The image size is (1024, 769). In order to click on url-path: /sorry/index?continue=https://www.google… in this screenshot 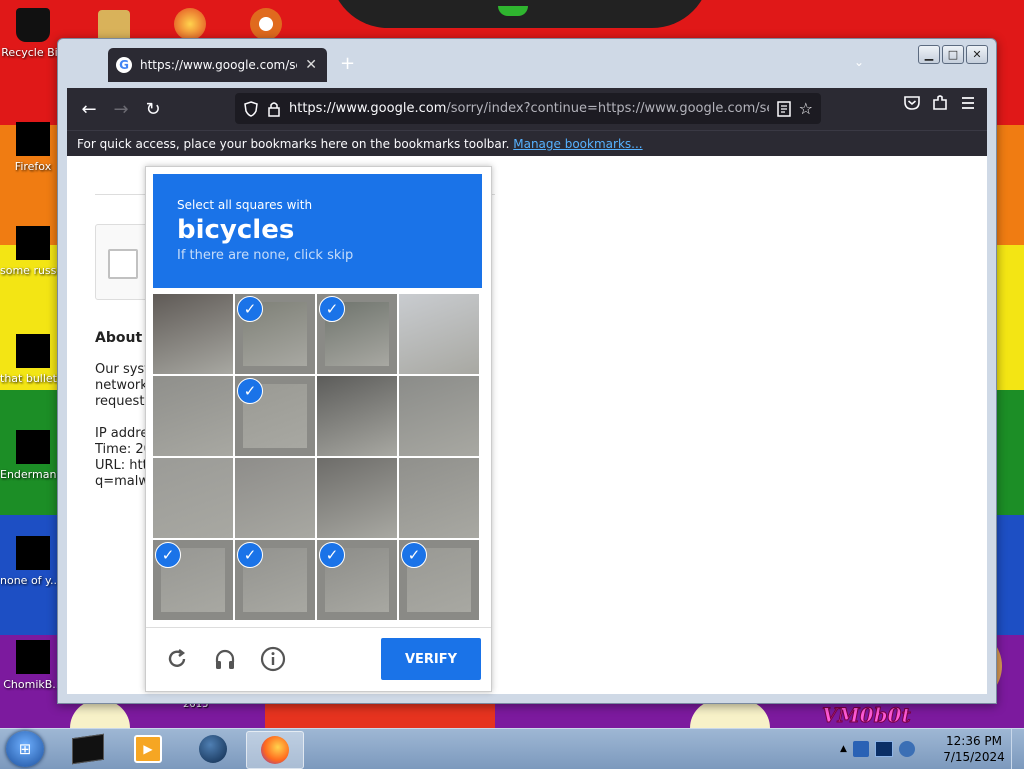, I will do `click(607, 108)`.